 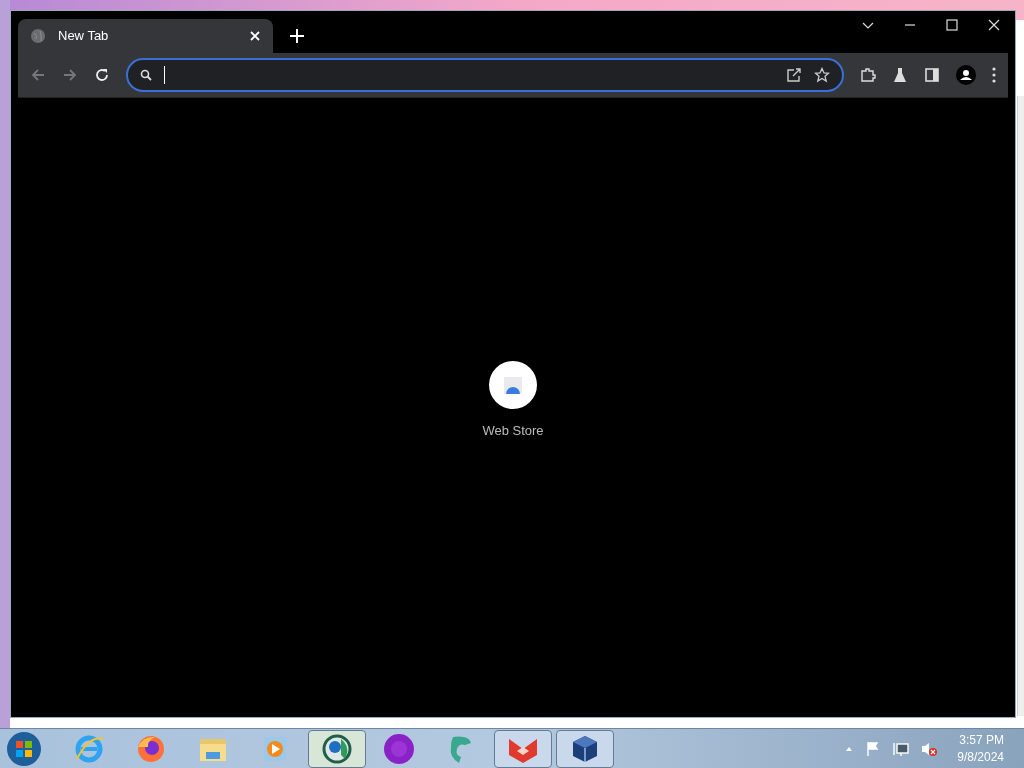 I want to click on orb-icon, so click(x=399, y=748).